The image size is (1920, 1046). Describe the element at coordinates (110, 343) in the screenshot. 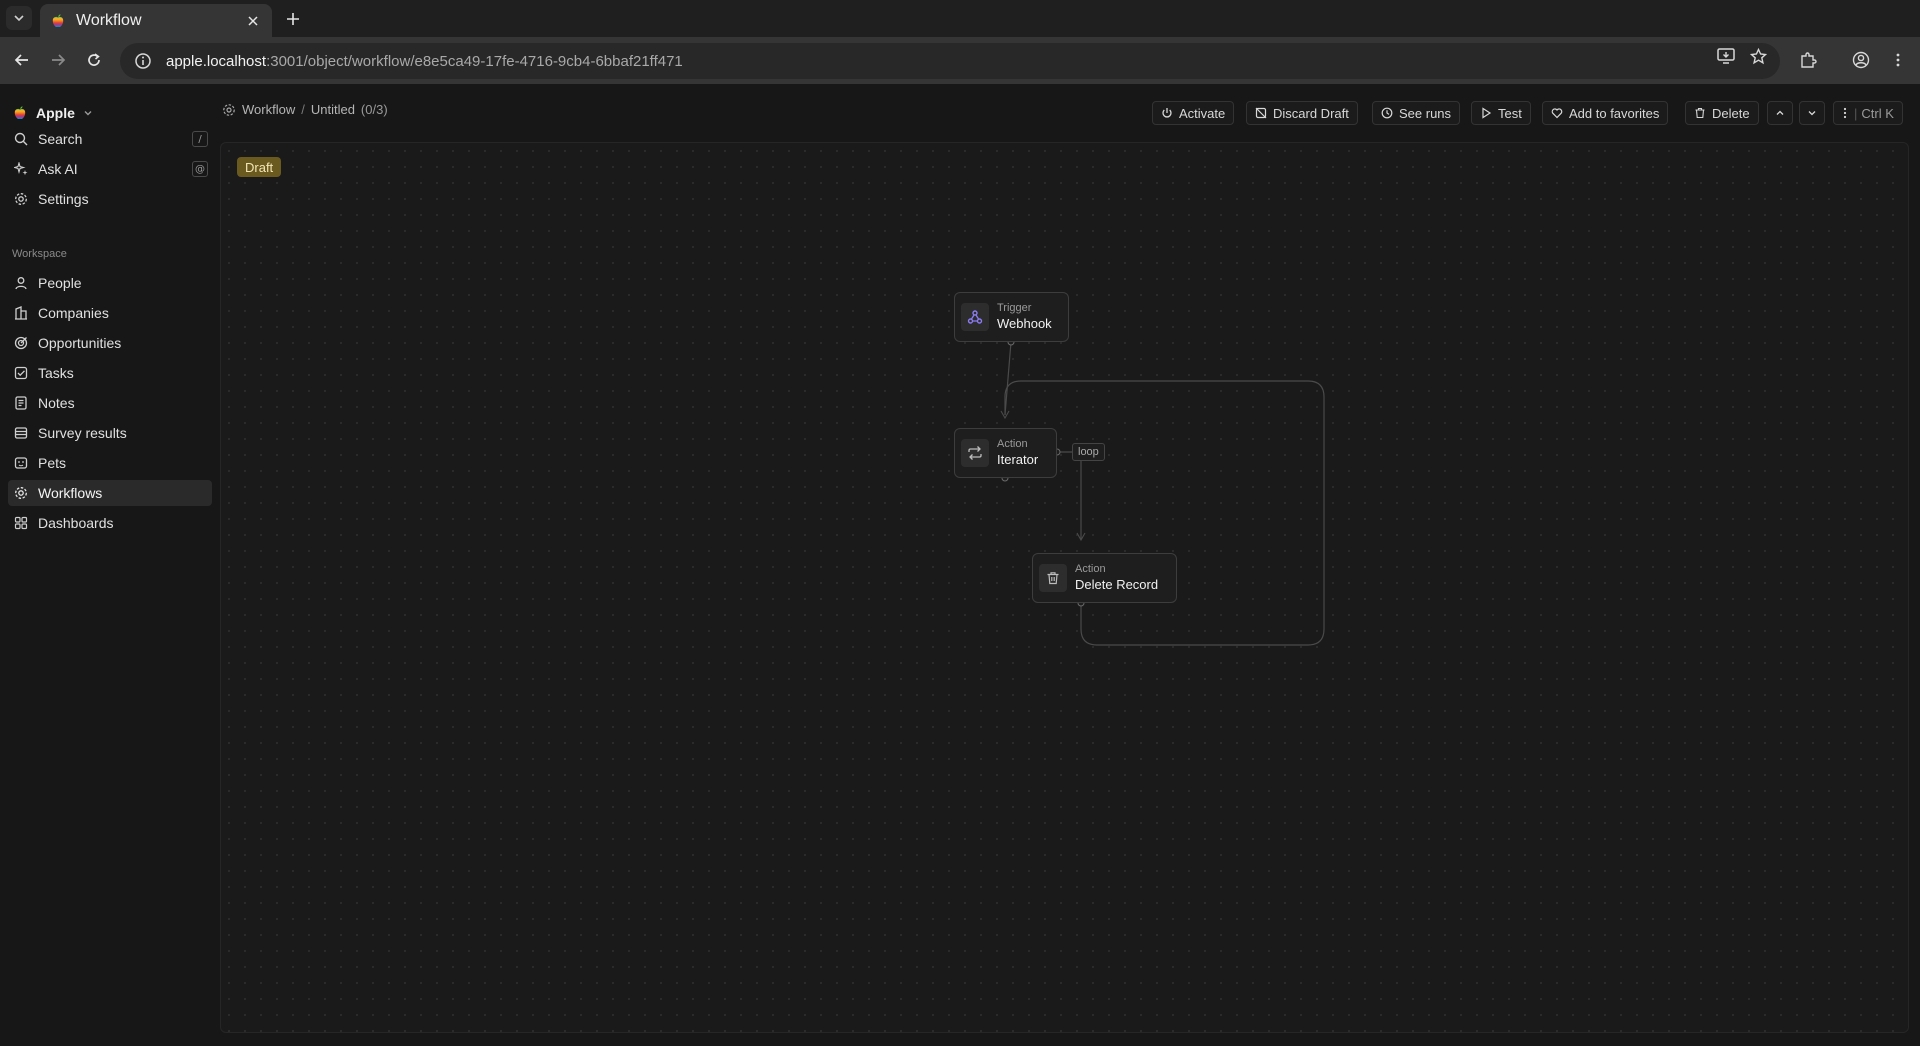

I see `sidebar-item-opportunities: Opportunities` at that location.